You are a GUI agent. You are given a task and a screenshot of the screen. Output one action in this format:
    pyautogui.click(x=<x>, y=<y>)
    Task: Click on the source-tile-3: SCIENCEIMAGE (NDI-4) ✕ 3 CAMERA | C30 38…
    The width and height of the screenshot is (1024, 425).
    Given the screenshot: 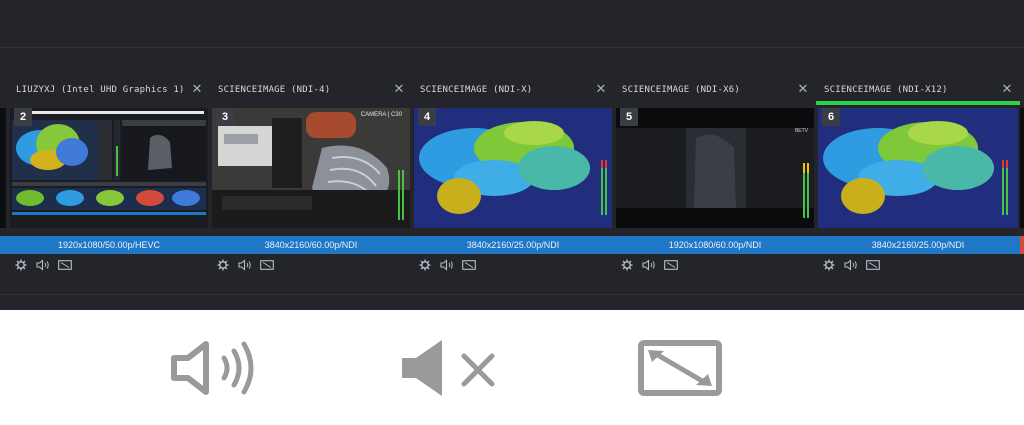 What is the action you would take?
    pyautogui.click(x=311, y=176)
    